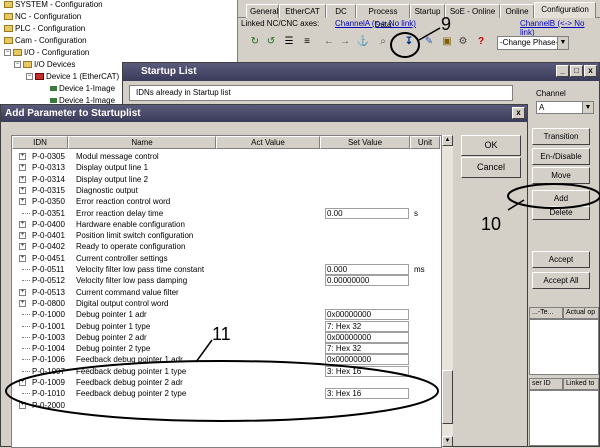 This screenshot has width=600, height=448. I want to click on header-act-value: Act Value, so click(268, 142).